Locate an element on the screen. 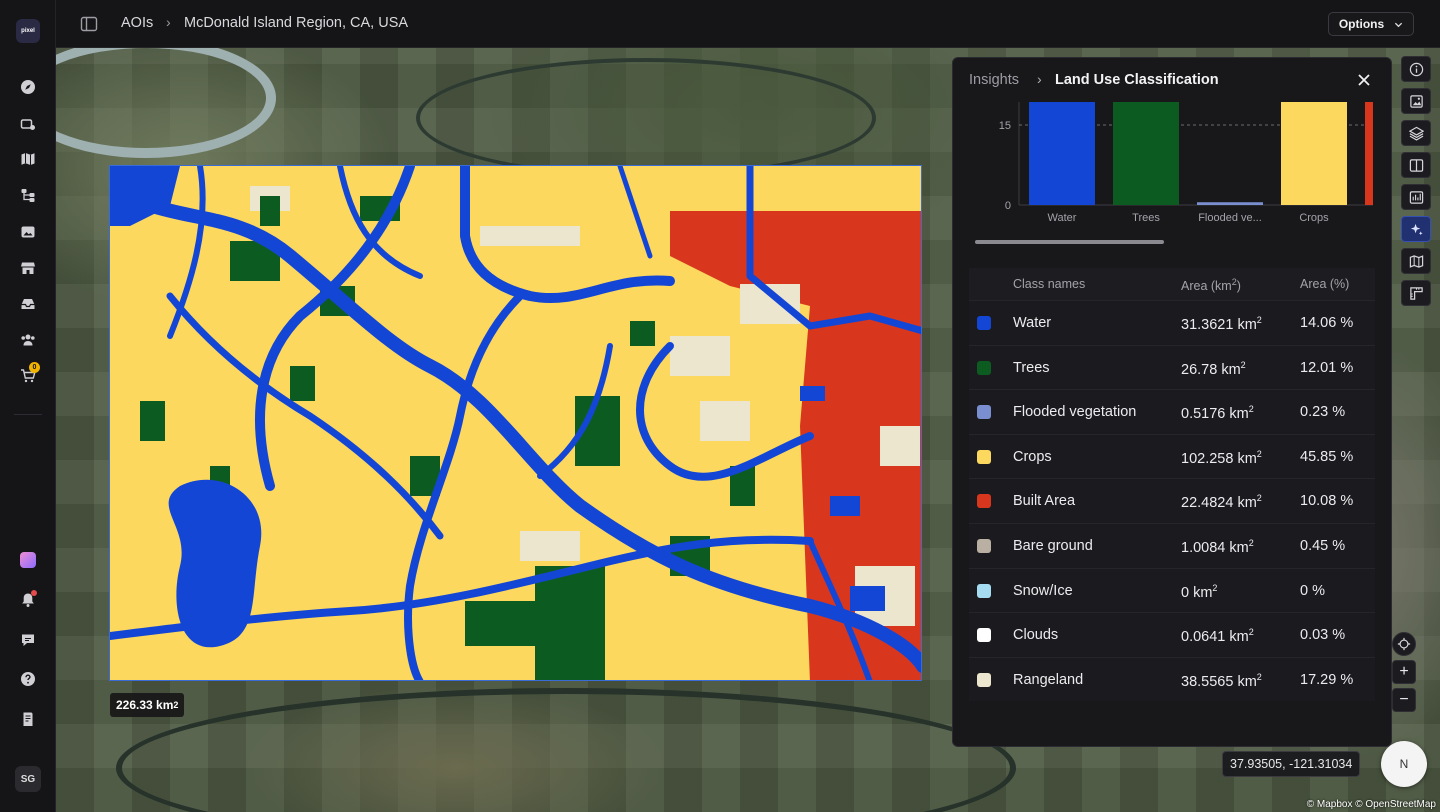 The width and height of the screenshot is (1440, 812). rail-divider is located at coordinates (28, 414).